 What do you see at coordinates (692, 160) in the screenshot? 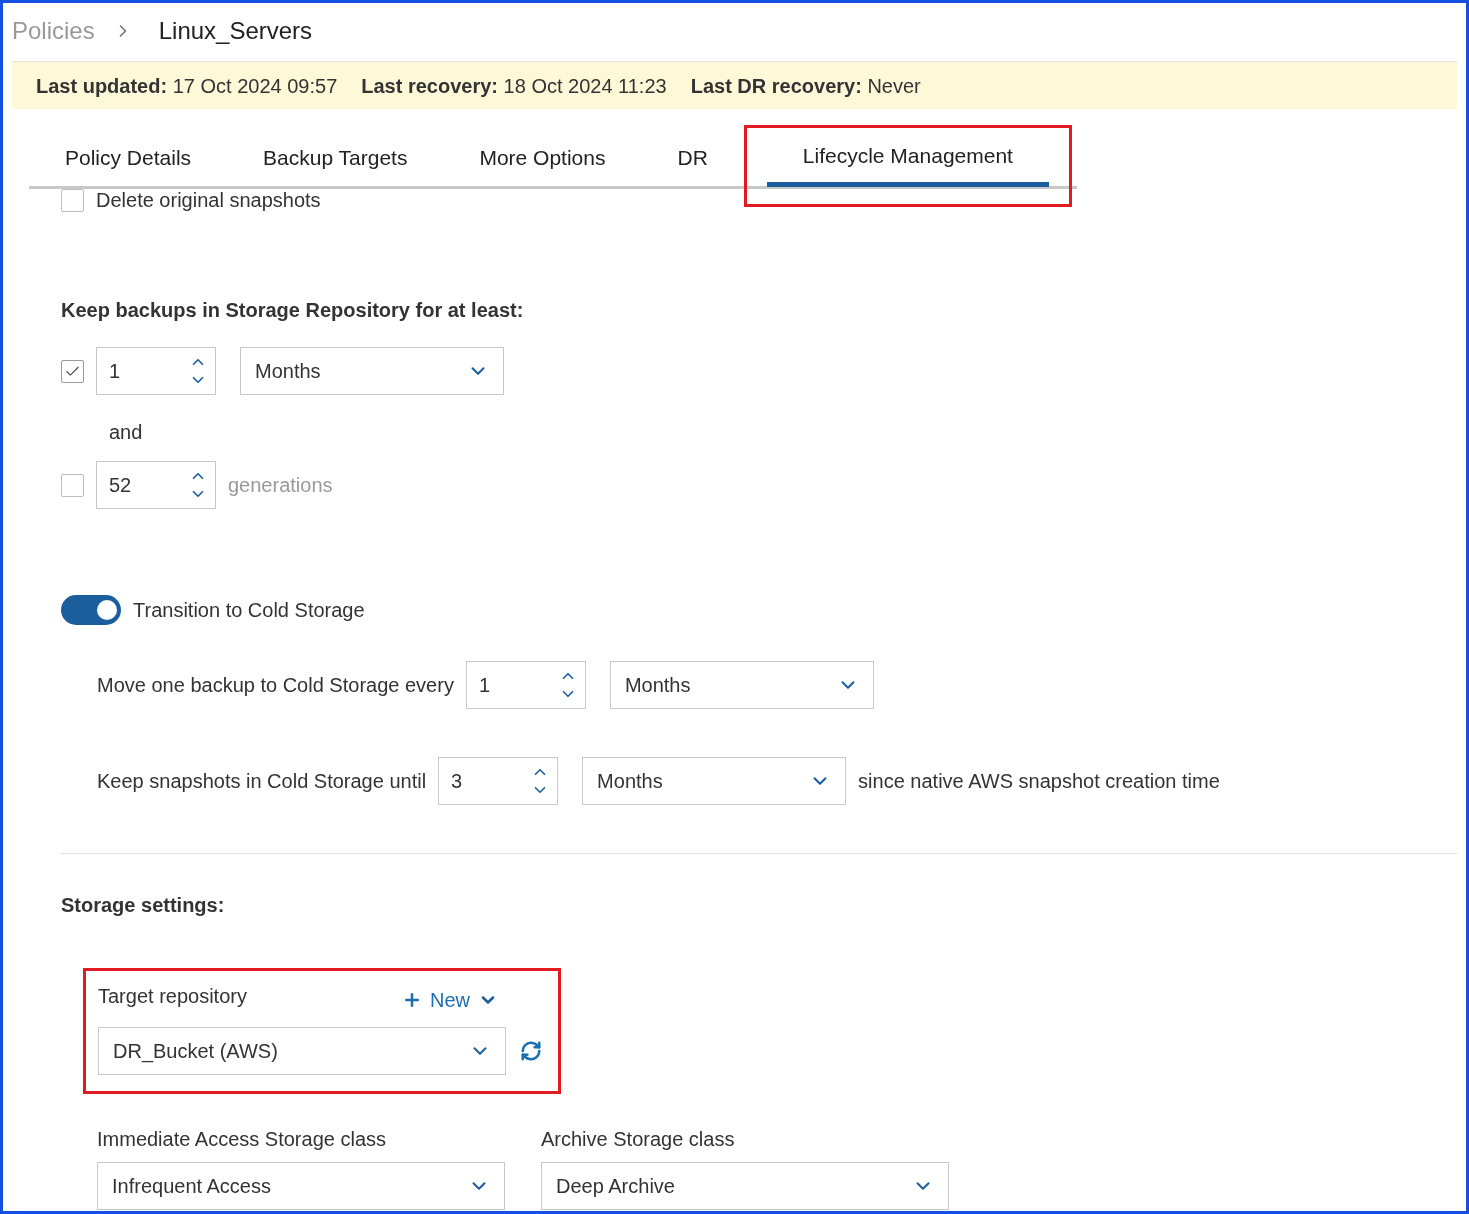
I see `tab: DR` at bounding box center [692, 160].